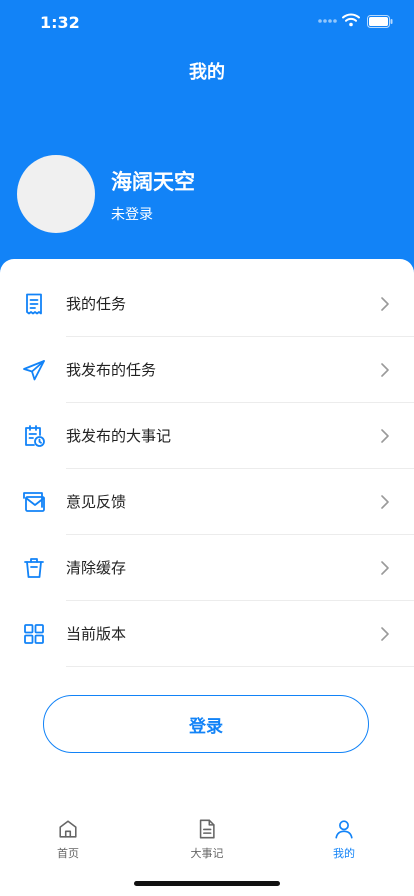 This screenshot has width=414, height=896. I want to click on menu-item-label: 我的任务, so click(96, 304).